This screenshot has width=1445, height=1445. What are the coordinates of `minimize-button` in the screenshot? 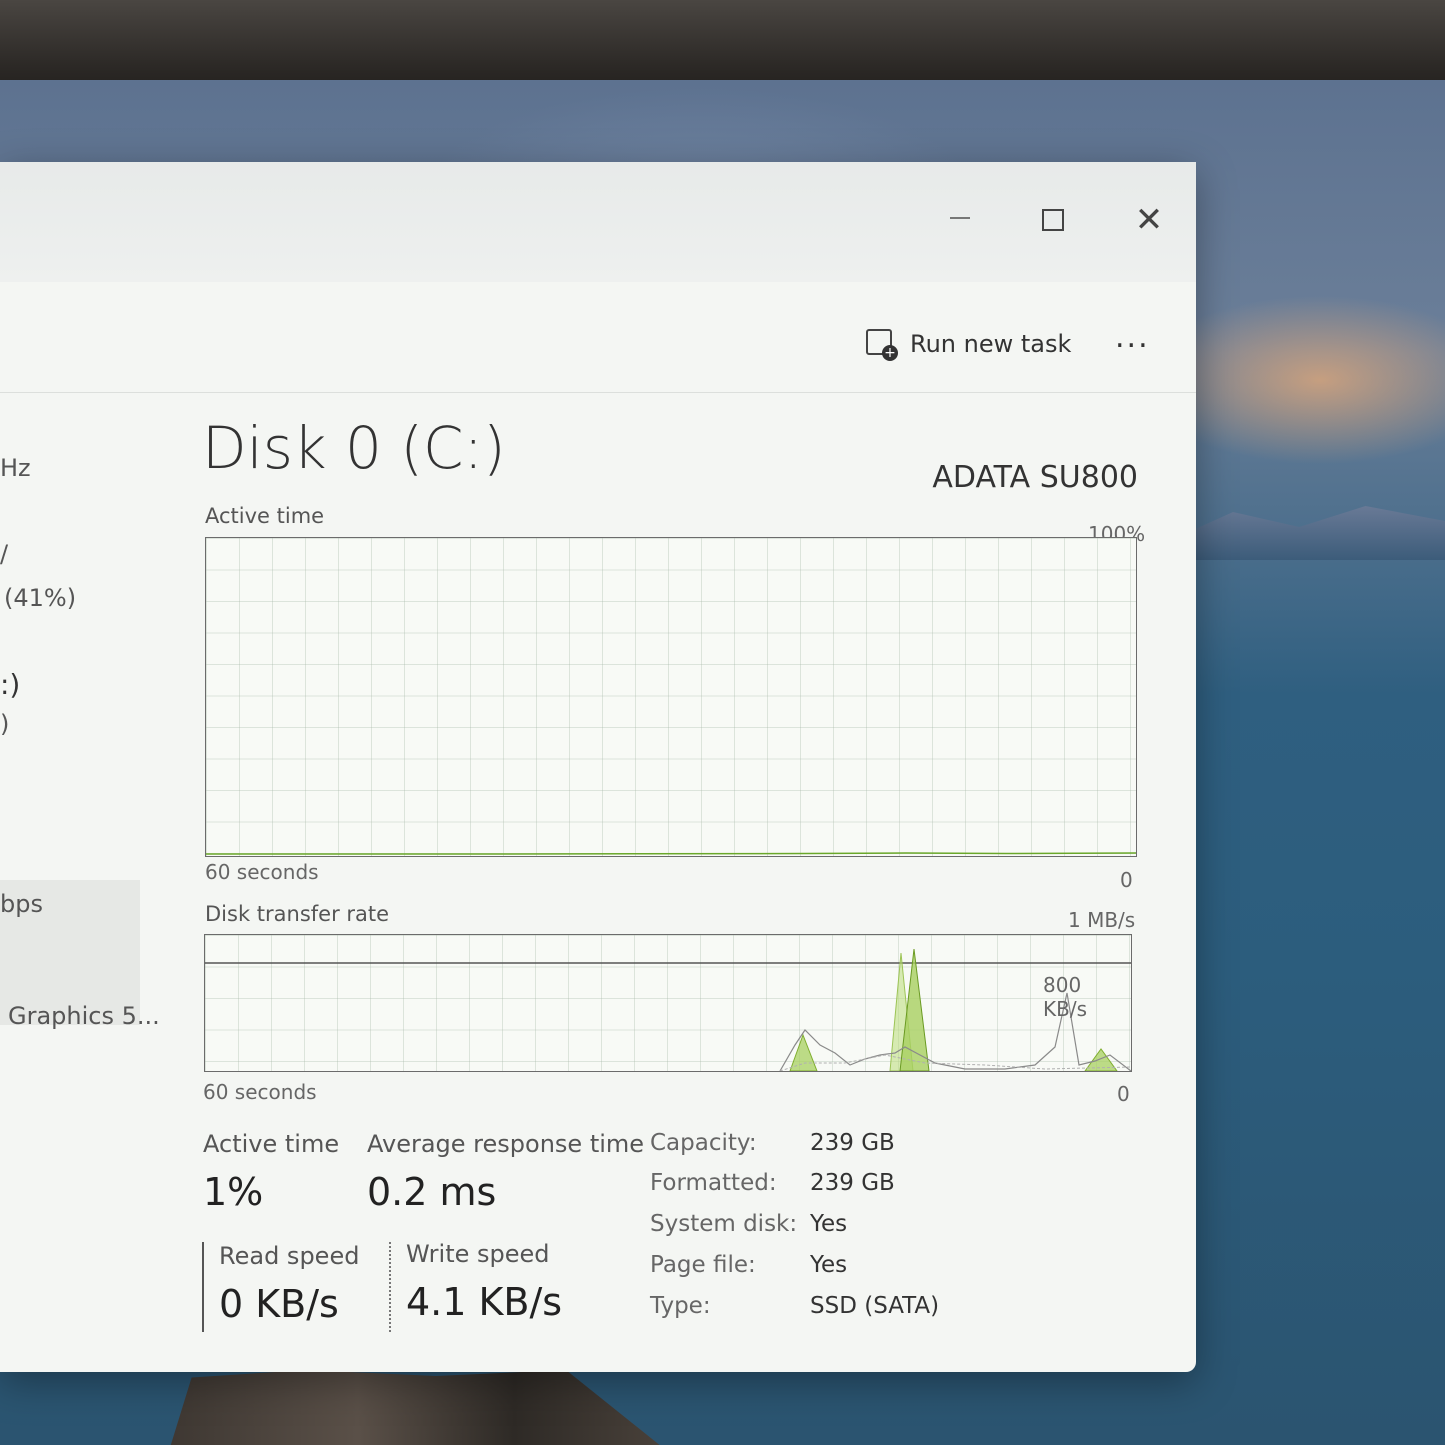 It's located at (960, 220).